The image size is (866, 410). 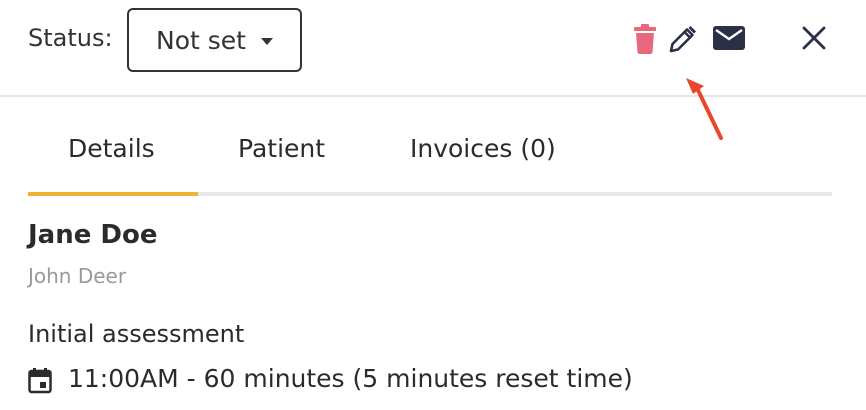 I want to click on calendar-icon, so click(x=40, y=381).